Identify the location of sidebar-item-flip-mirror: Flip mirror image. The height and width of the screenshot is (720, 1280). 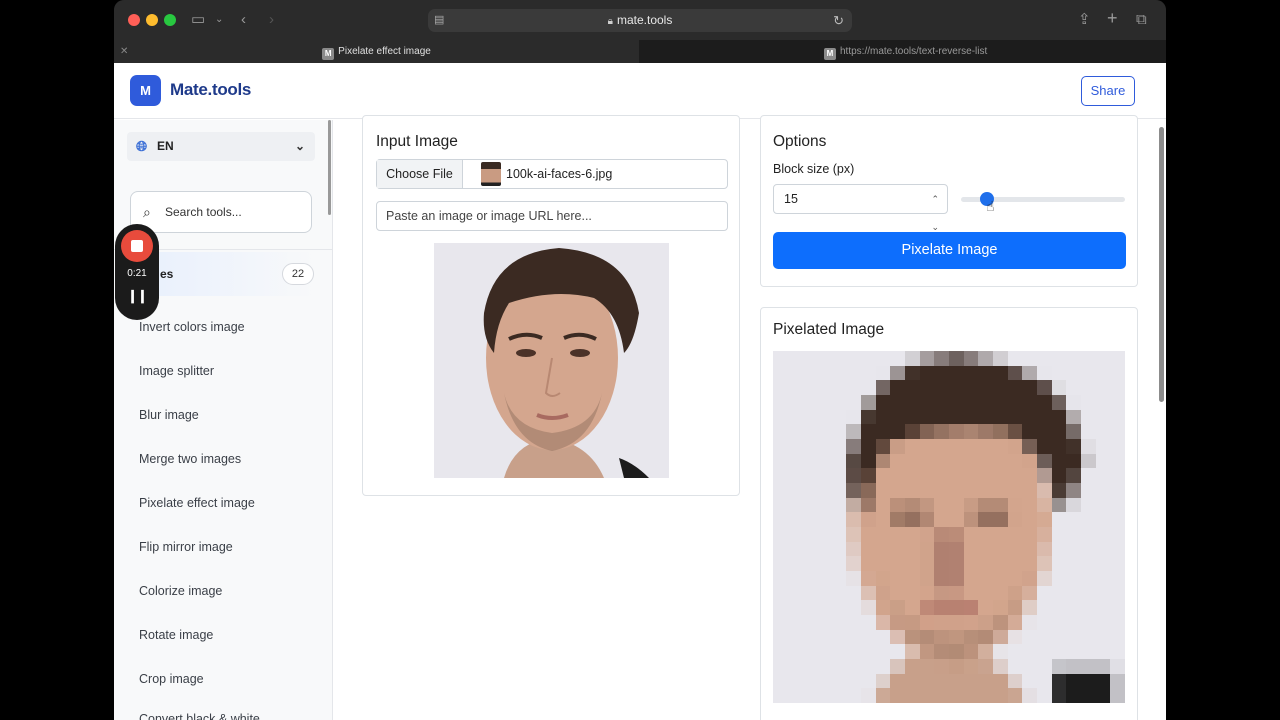
(186, 547).